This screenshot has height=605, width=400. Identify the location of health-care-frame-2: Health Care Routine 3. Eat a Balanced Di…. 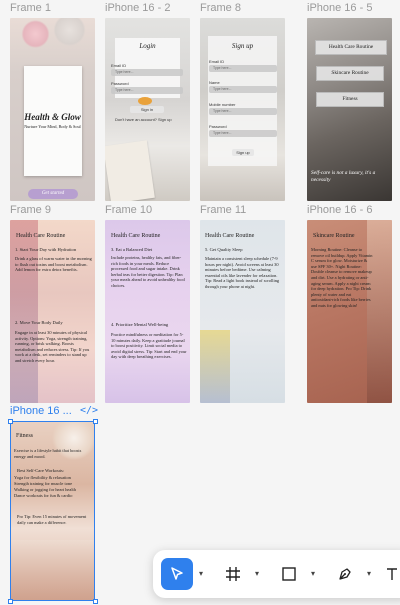
(147, 311).